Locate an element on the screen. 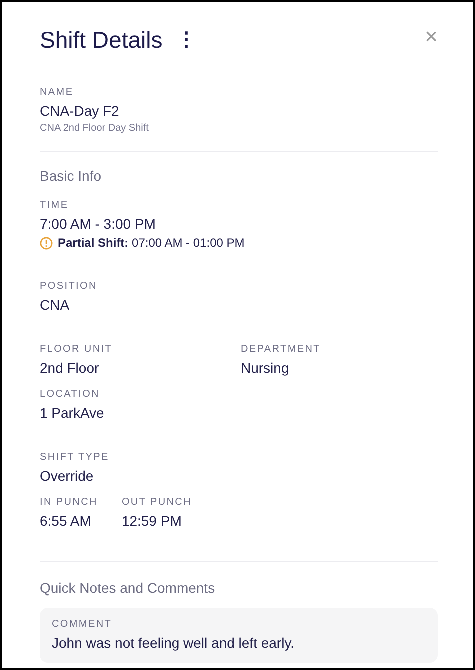 This screenshot has height=670, width=475. shift-name: CNA-Day F2 is located at coordinates (80, 111).